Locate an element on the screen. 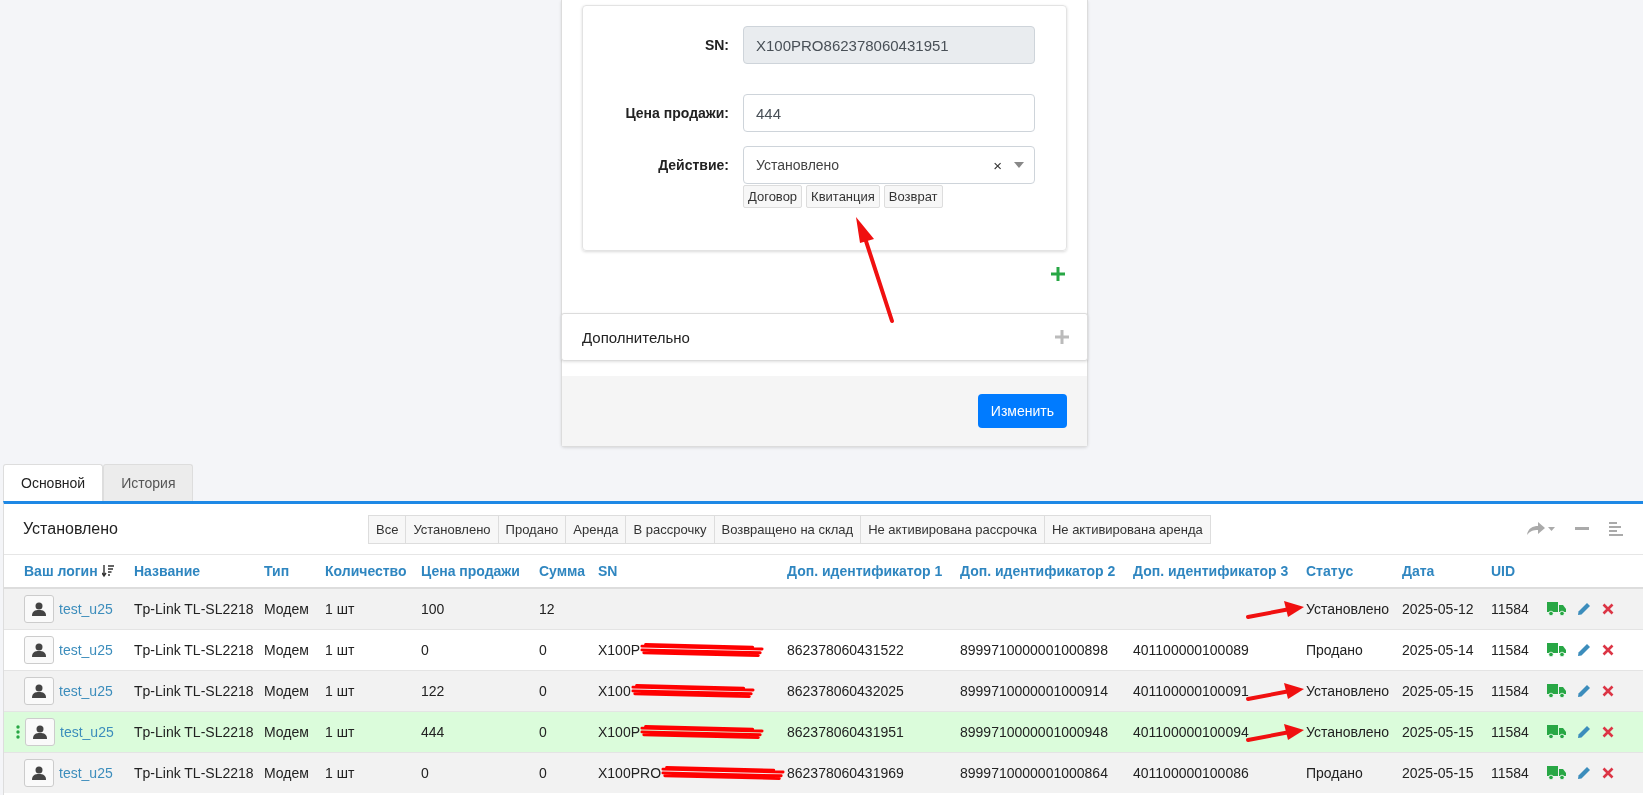 This screenshot has height=795, width=1643. column-header: Статус is located at coordinates (1330, 571).